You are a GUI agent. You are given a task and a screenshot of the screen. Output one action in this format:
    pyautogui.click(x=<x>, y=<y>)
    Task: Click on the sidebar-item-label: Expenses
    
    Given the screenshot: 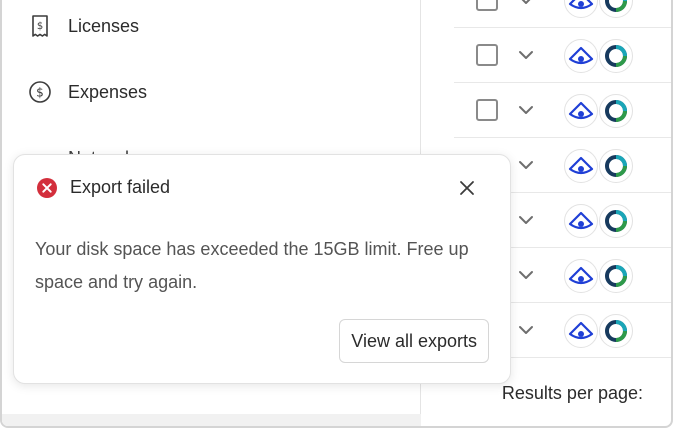 What is the action you would take?
    pyautogui.click(x=108, y=91)
    